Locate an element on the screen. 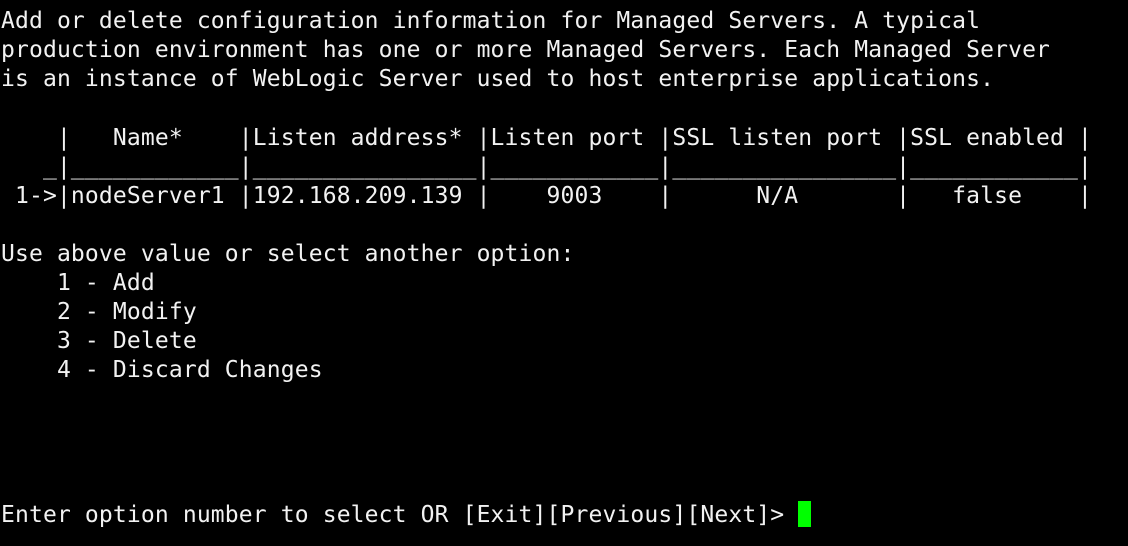 The height and width of the screenshot is (546, 1128). option-modify: 2 - Modify is located at coordinates (99, 312).